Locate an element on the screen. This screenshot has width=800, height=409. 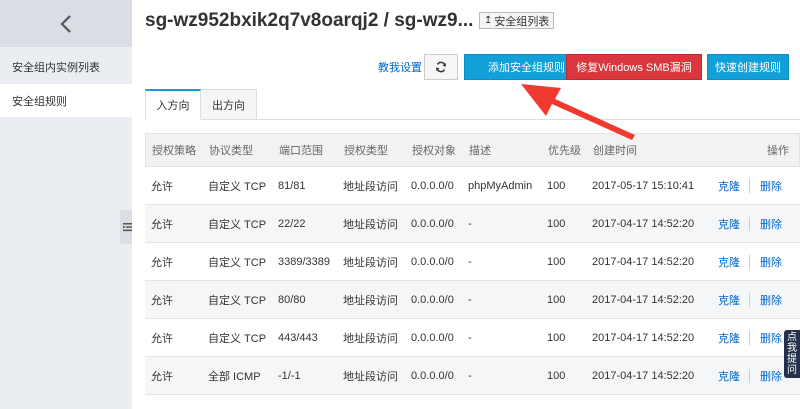
chevron-left-icon is located at coordinates (65, 23).